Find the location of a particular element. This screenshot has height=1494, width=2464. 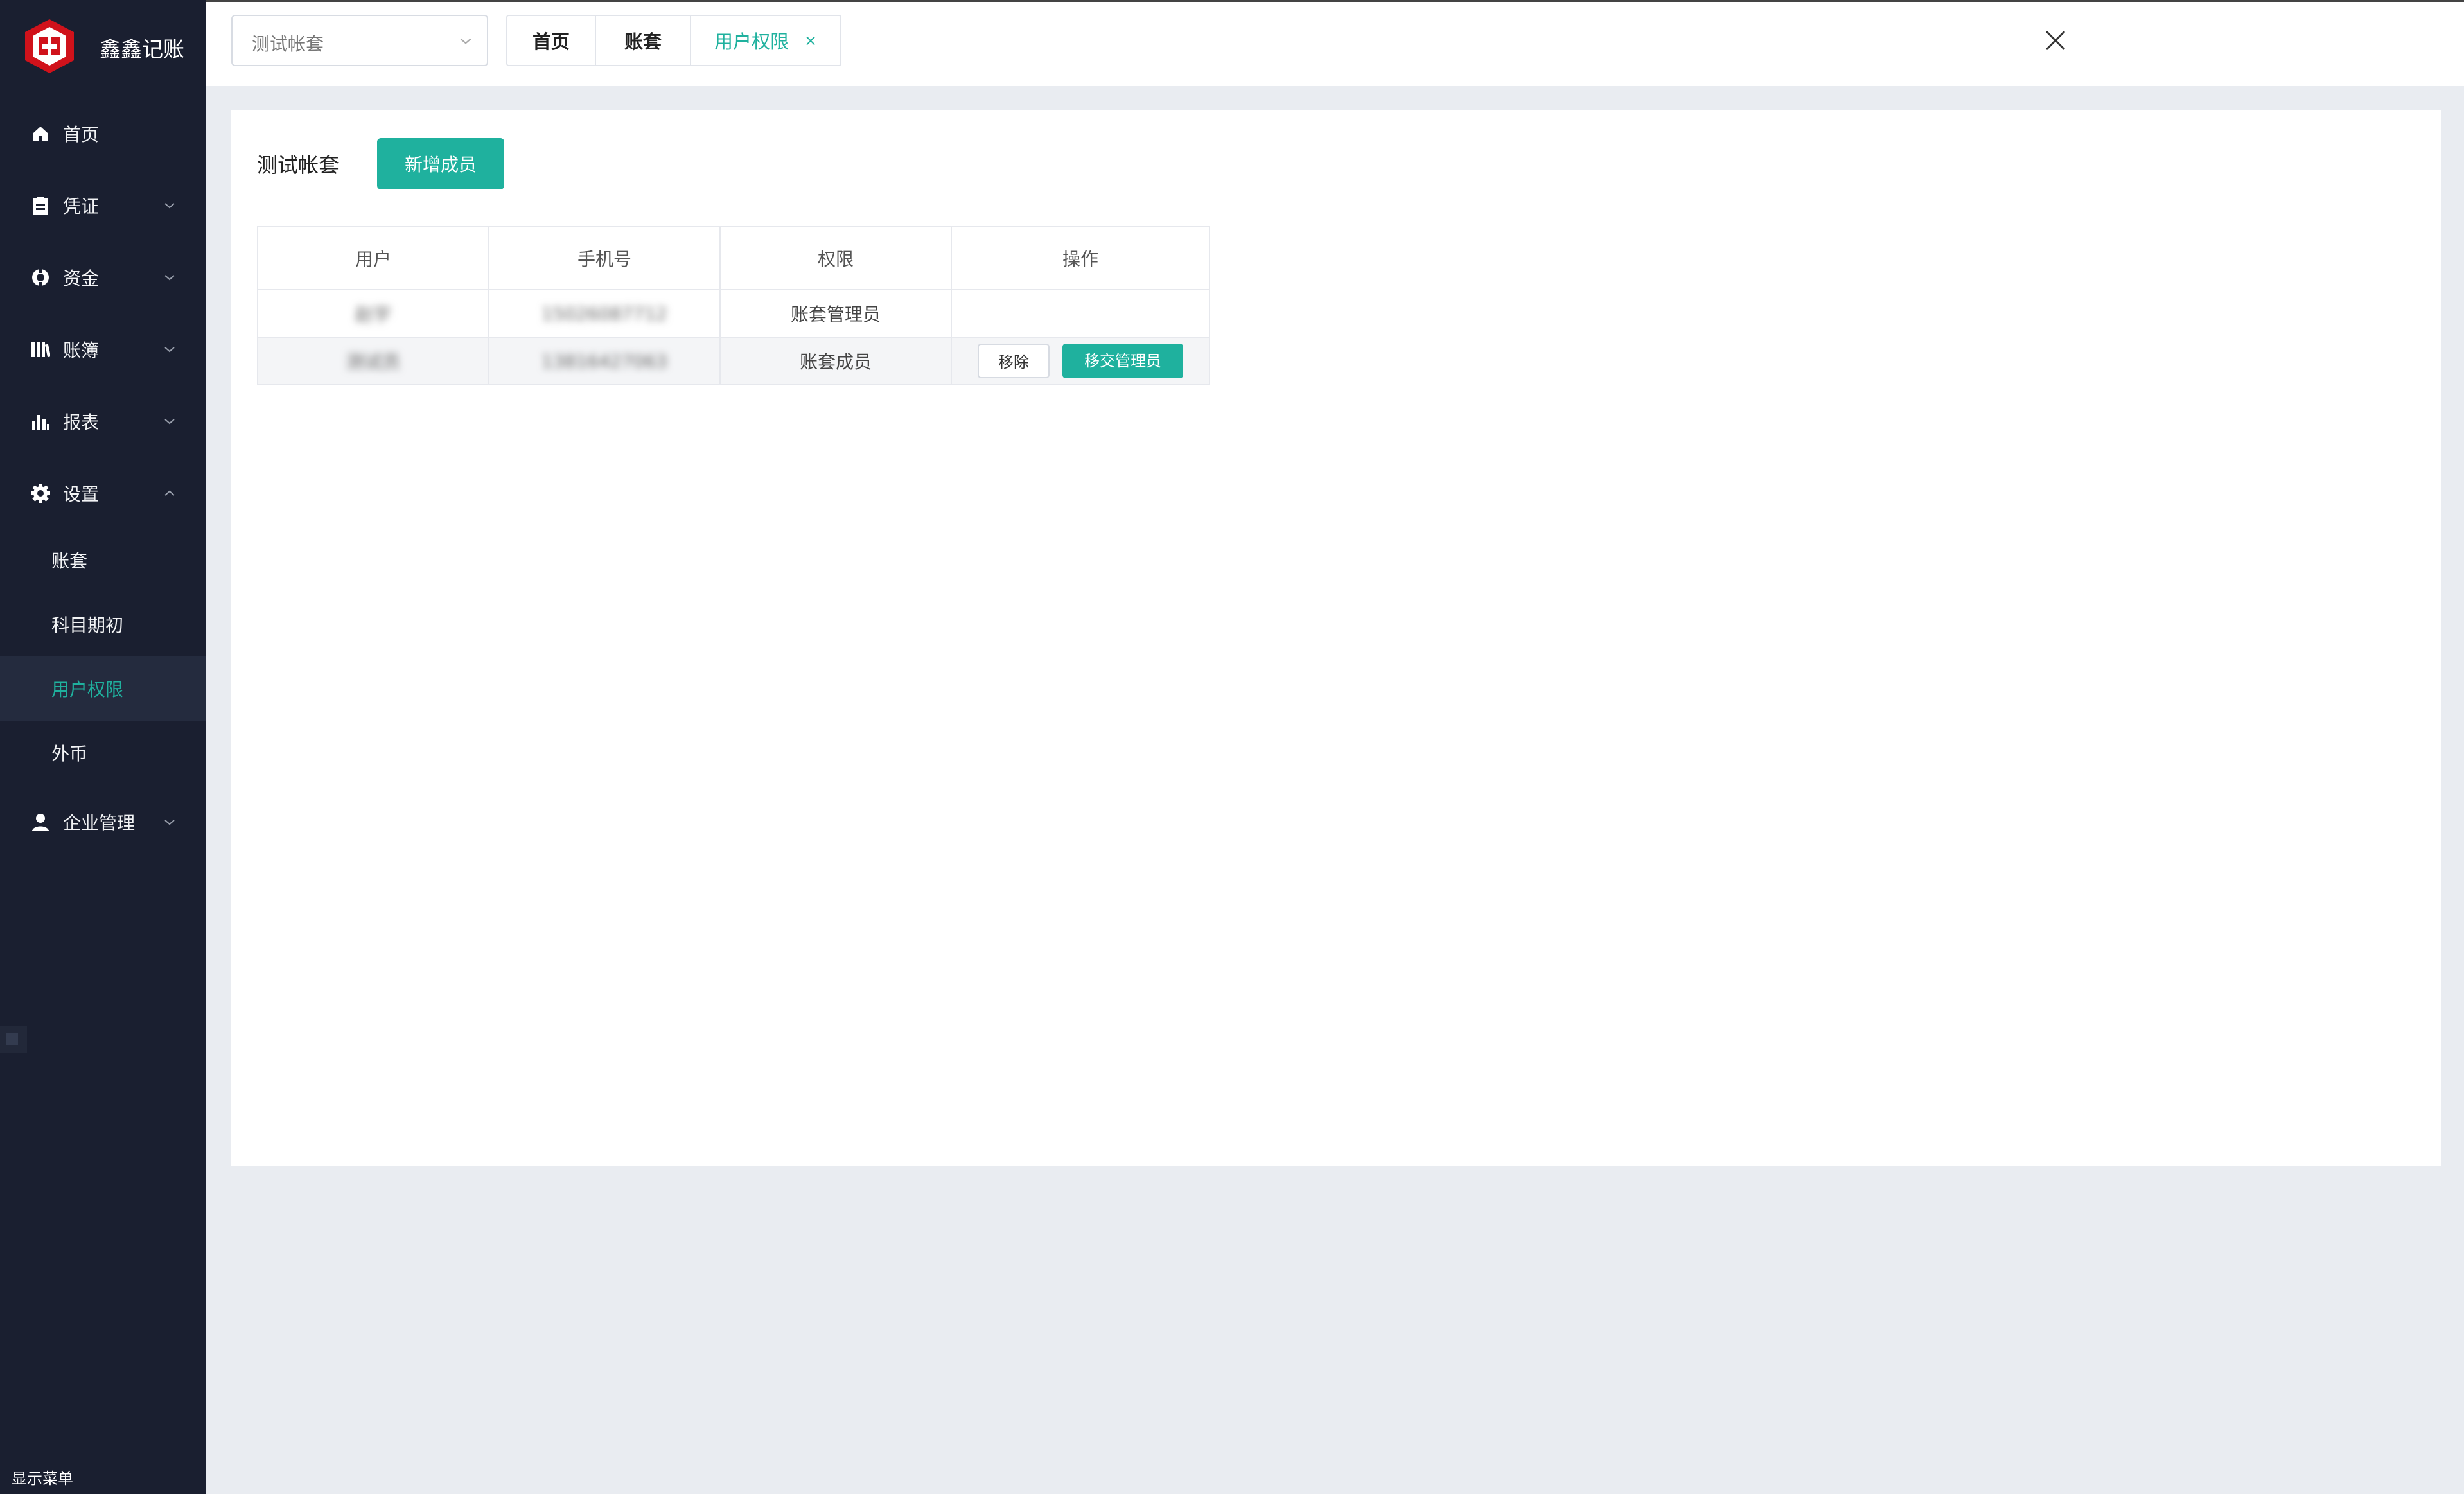

sidebar-item-home: 首页 is located at coordinates (103, 134).